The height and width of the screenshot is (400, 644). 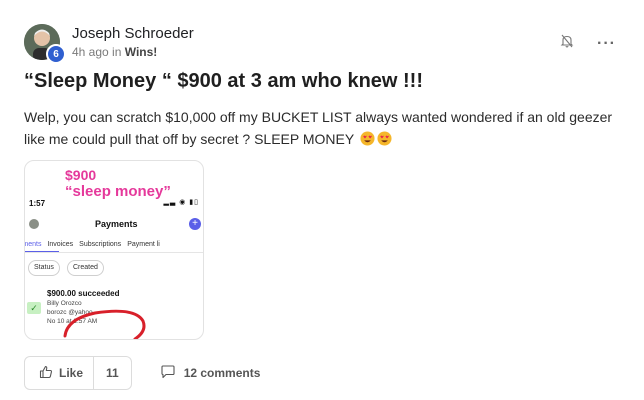 I want to click on post-actions: Like 11 12 comments, so click(x=142, y=373).